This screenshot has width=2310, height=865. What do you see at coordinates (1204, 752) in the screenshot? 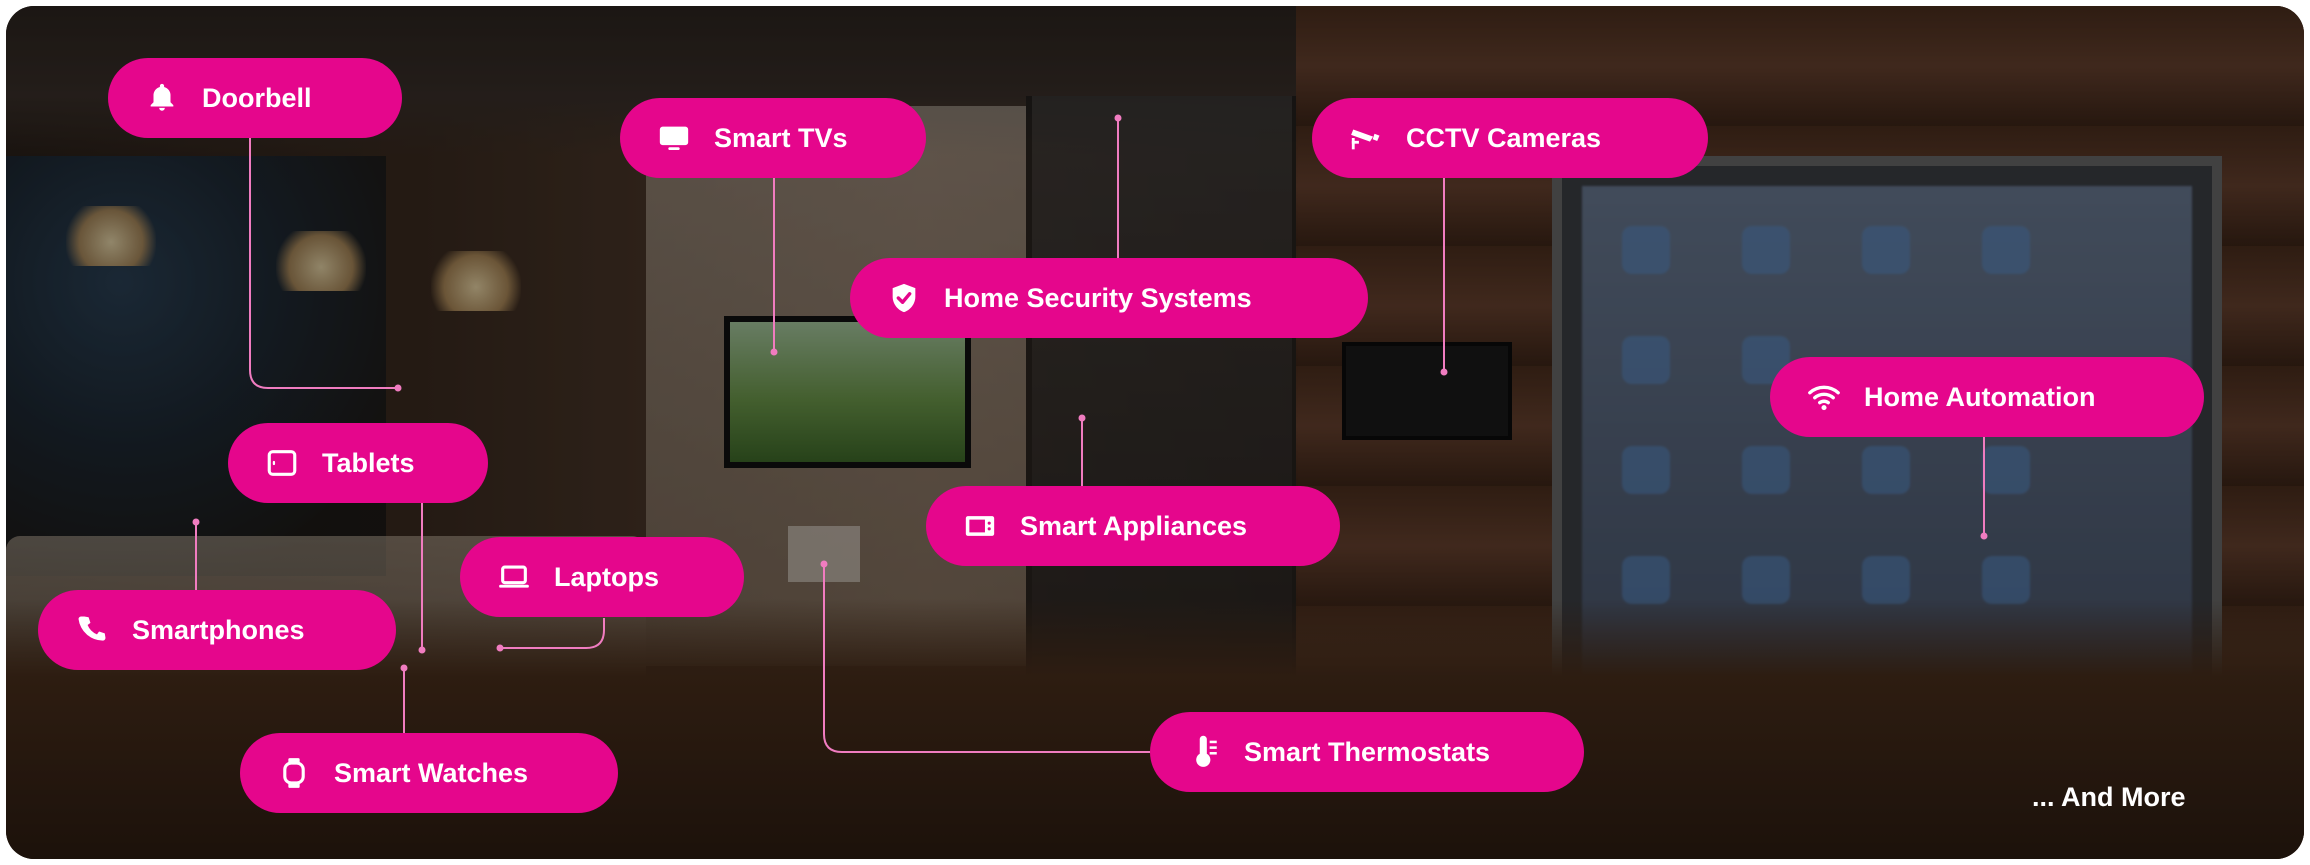
I see `thermometer-icon` at bounding box center [1204, 752].